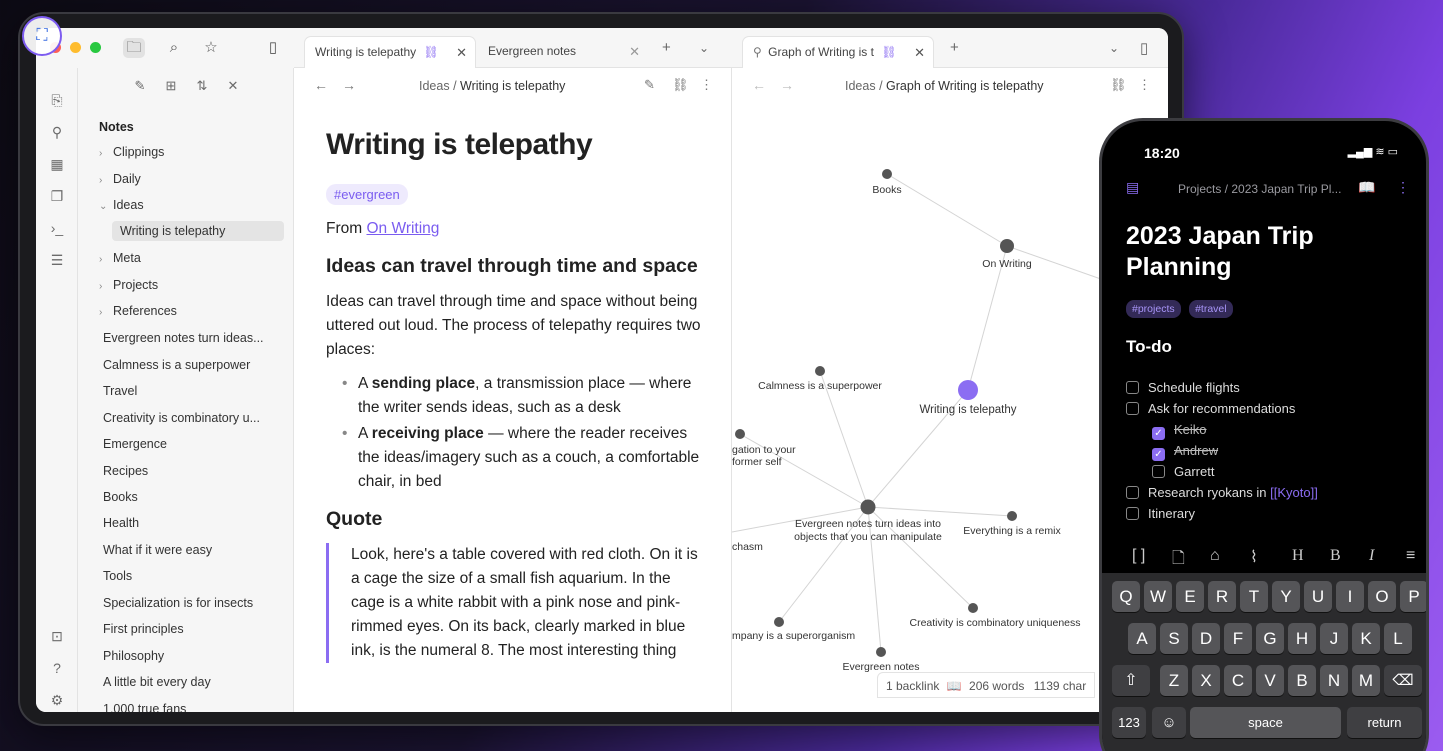 Image resolution: width=1443 pixels, height=751 pixels. I want to click on key: Q, so click(1126, 596).